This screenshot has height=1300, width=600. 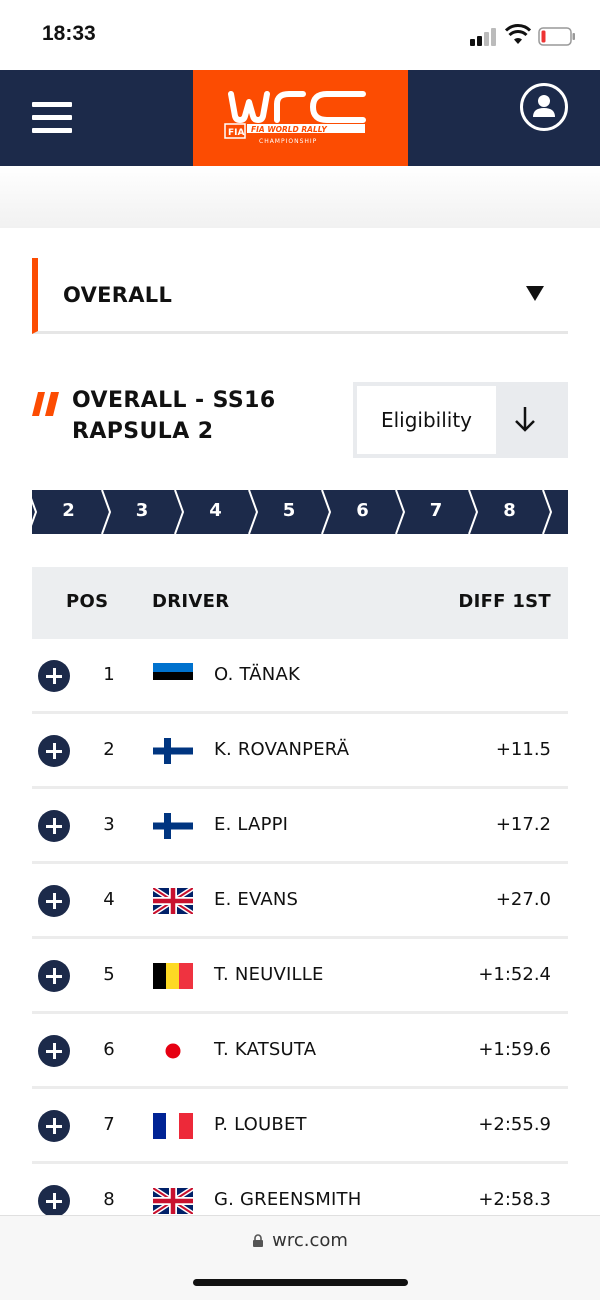 What do you see at coordinates (514, 1199) in the screenshot?
I see `row-diff: +2:58.3` at bounding box center [514, 1199].